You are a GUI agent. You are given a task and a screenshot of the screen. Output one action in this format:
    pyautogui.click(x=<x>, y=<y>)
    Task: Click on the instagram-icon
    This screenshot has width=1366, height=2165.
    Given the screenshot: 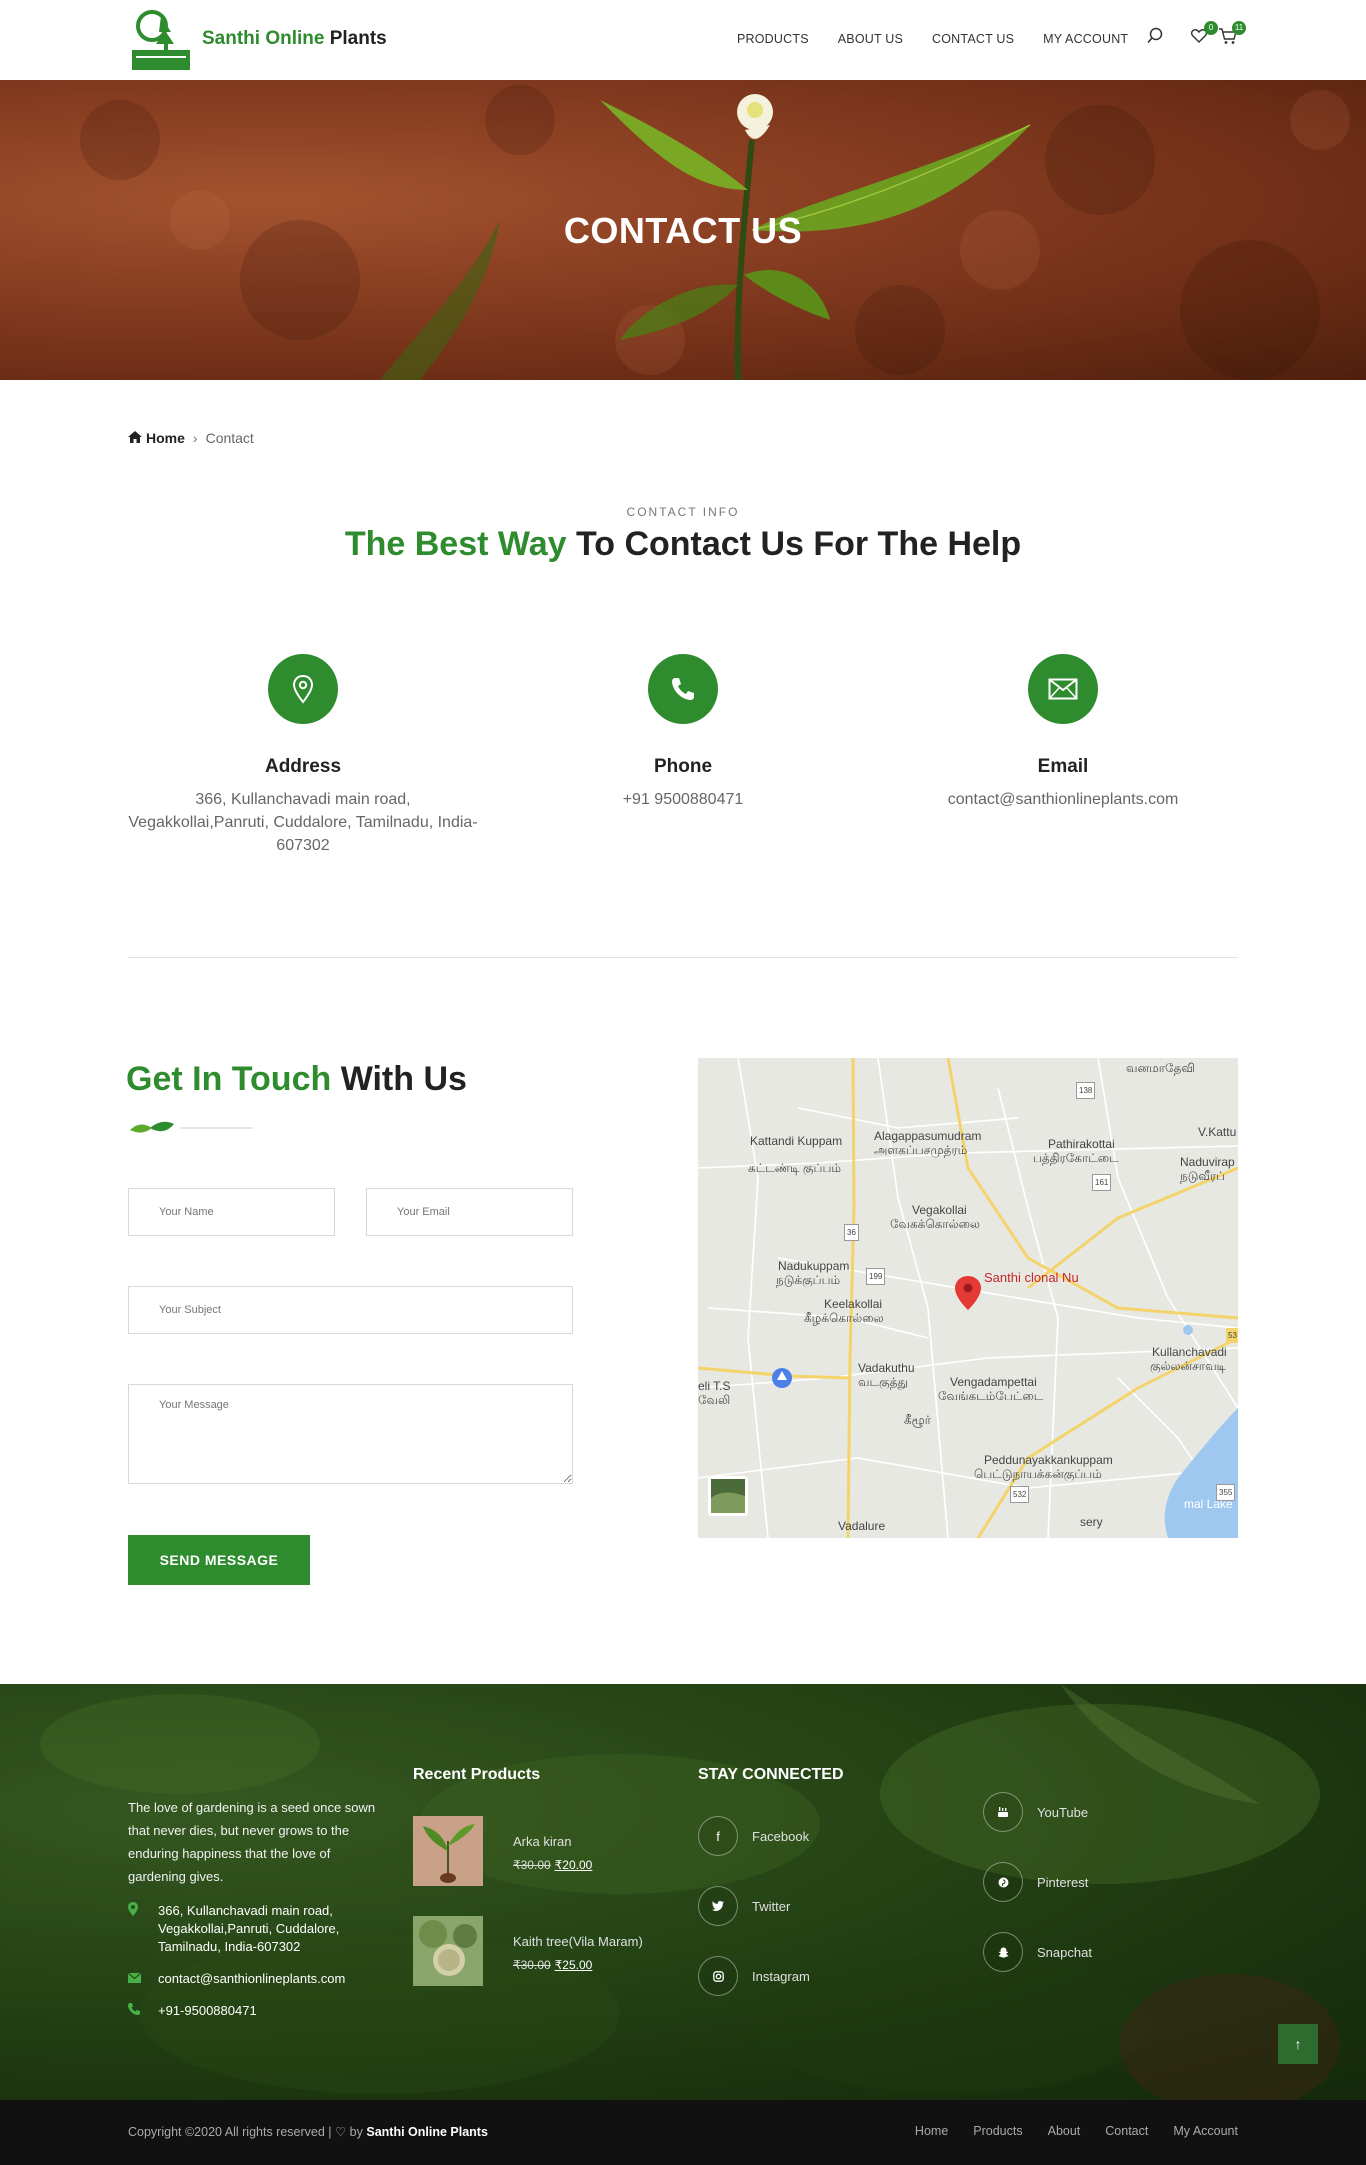 What is the action you would take?
    pyautogui.click(x=718, y=1976)
    